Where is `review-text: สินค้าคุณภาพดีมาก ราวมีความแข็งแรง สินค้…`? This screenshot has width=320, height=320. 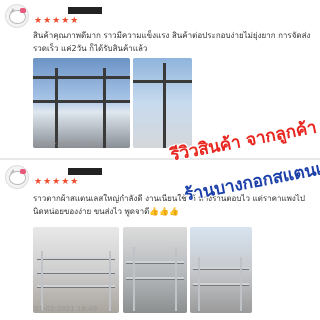 review-text: สินค้าคุณภาพดีมาก ราวมีความแข็งแรง สินค้… is located at coordinates (172, 42).